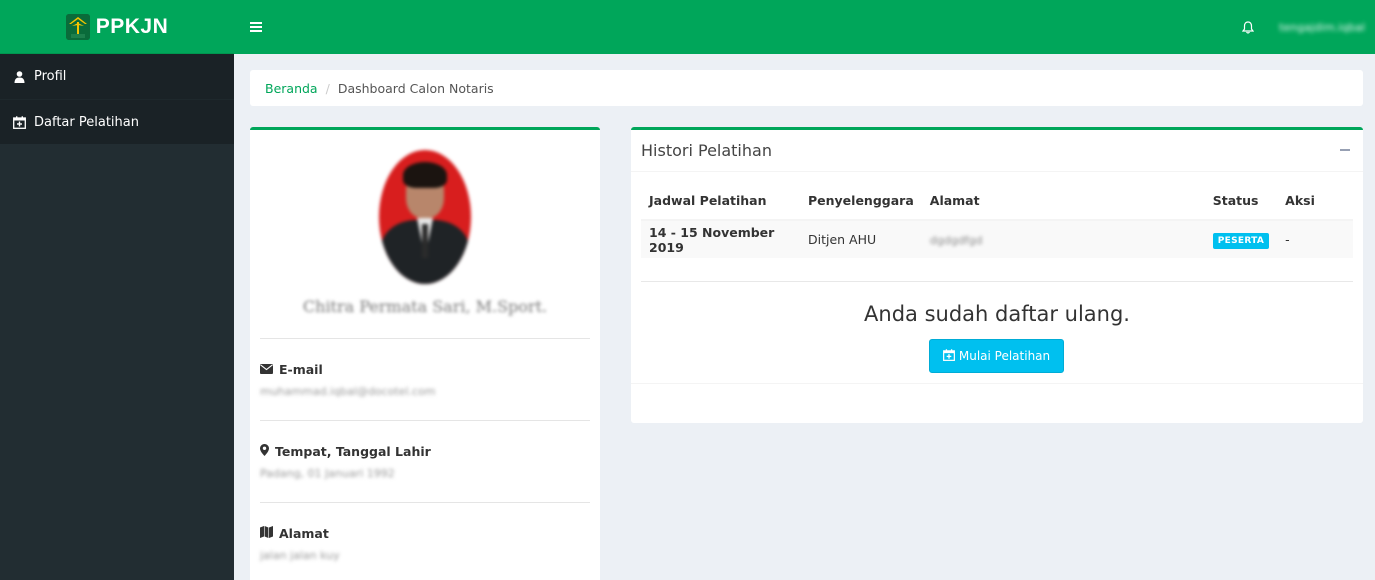  Describe the element at coordinates (861, 201) in the screenshot. I see `column-header: Penyelenggara` at that location.